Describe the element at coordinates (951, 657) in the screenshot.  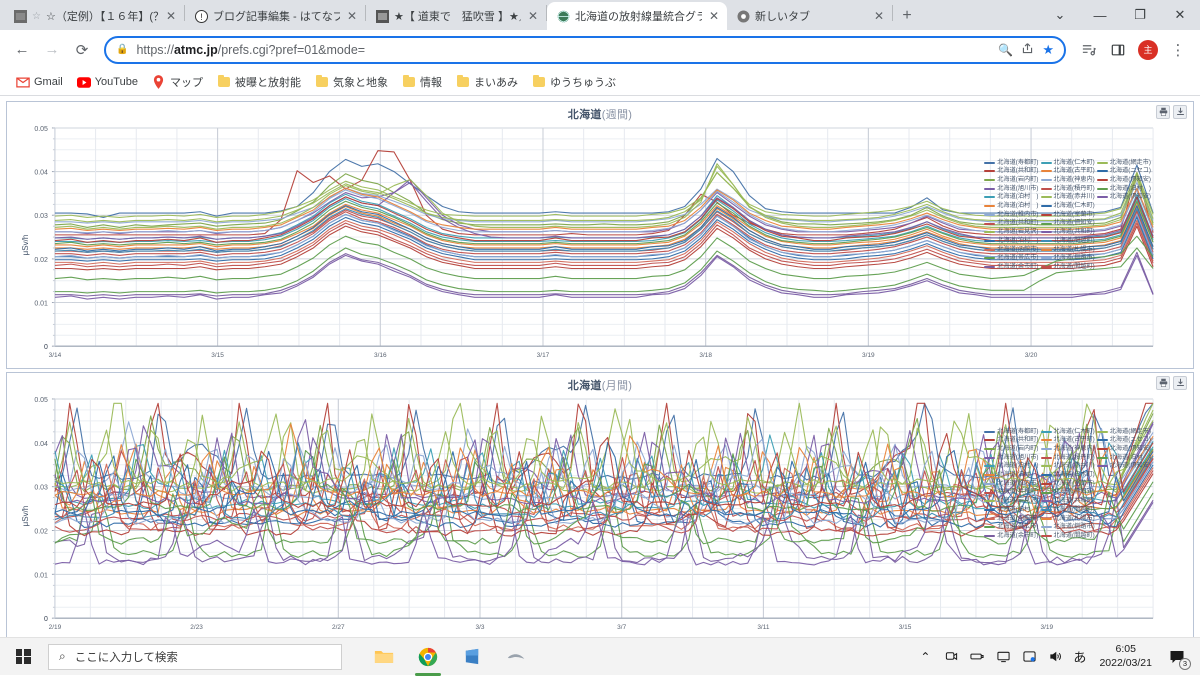
I see `meet-camera-icon` at that location.